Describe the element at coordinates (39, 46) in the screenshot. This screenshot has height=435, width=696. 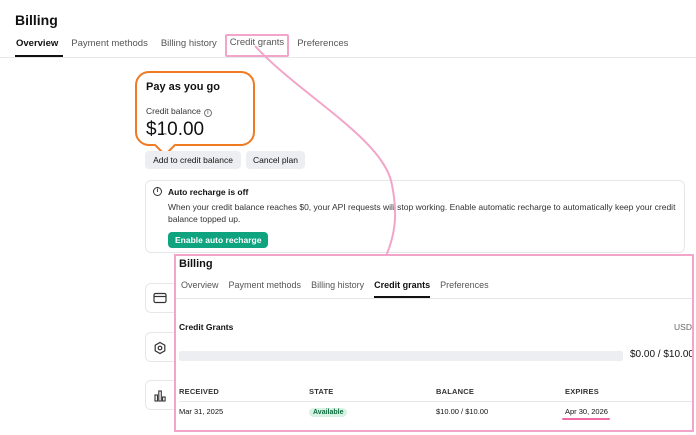
I see `tab-overview: Overview` at that location.